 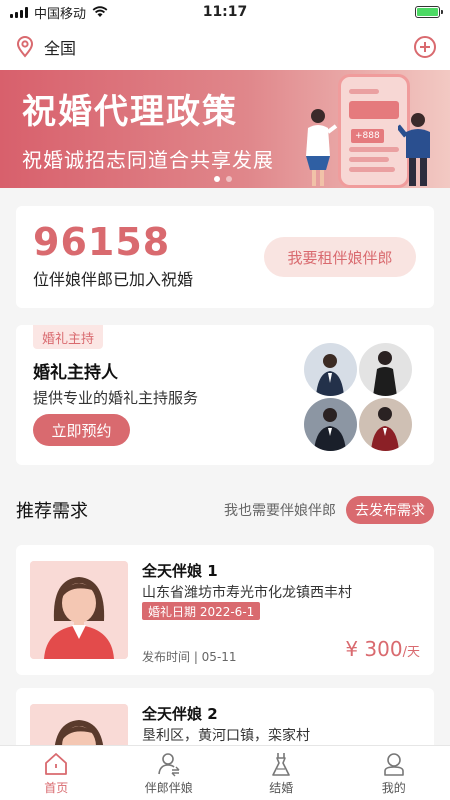 I want to click on signal-icon, so click(x=19, y=12).